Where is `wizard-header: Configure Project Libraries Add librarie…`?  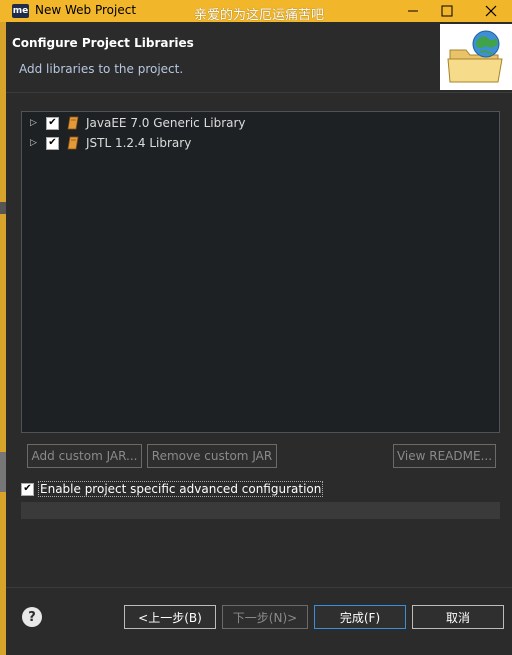
wizard-header: Configure Project Libraries Add librarie… is located at coordinates (259, 57).